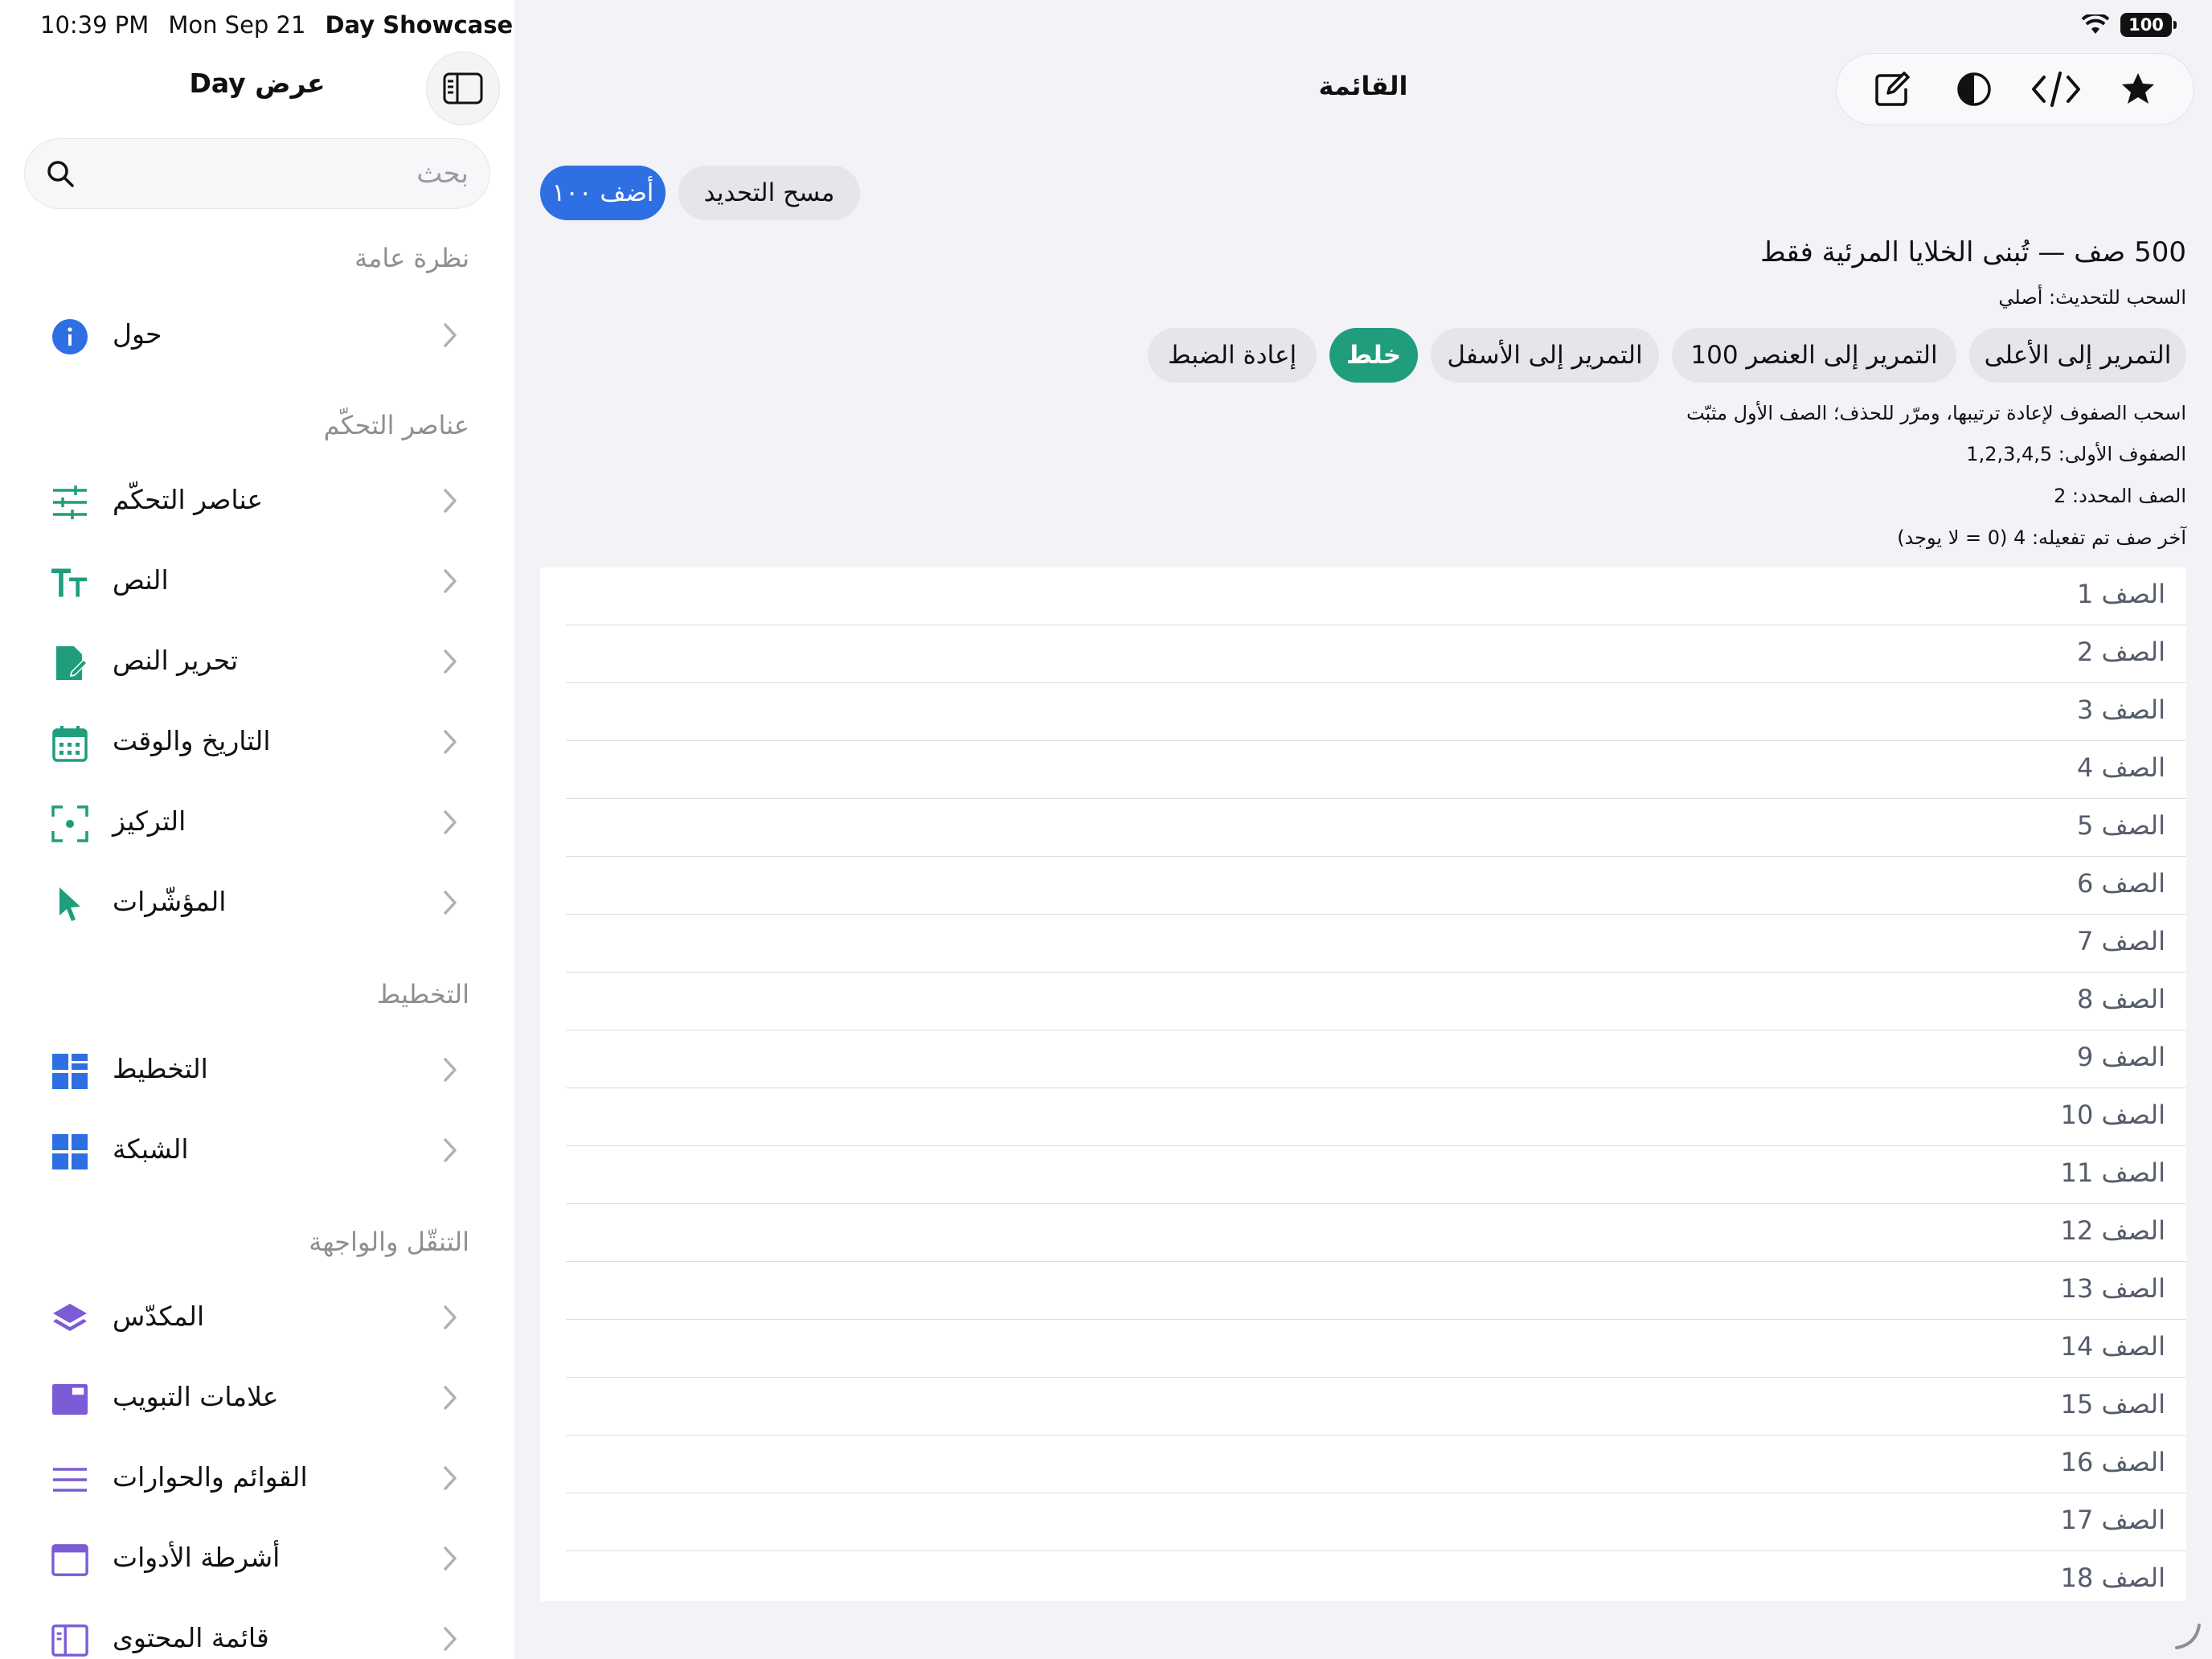  What do you see at coordinates (2120, 767) in the screenshot?
I see `row-label: الصف 4` at bounding box center [2120, 767].